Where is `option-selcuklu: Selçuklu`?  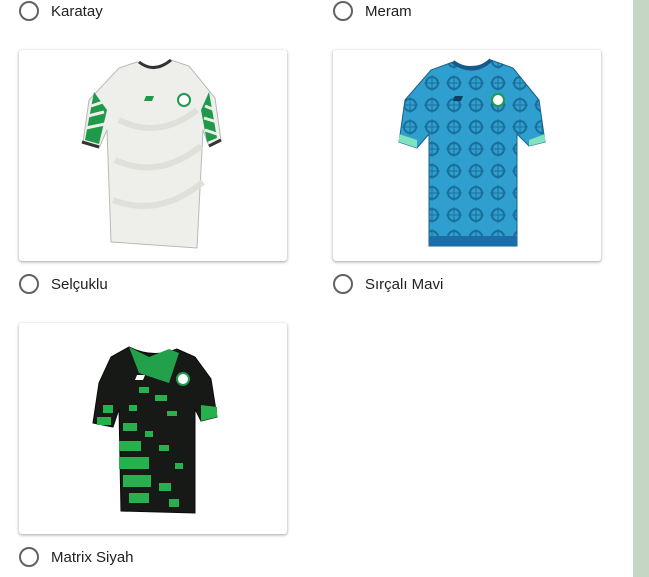
option-selcuklu: Selçuklu is located at coordinates (63, 284).